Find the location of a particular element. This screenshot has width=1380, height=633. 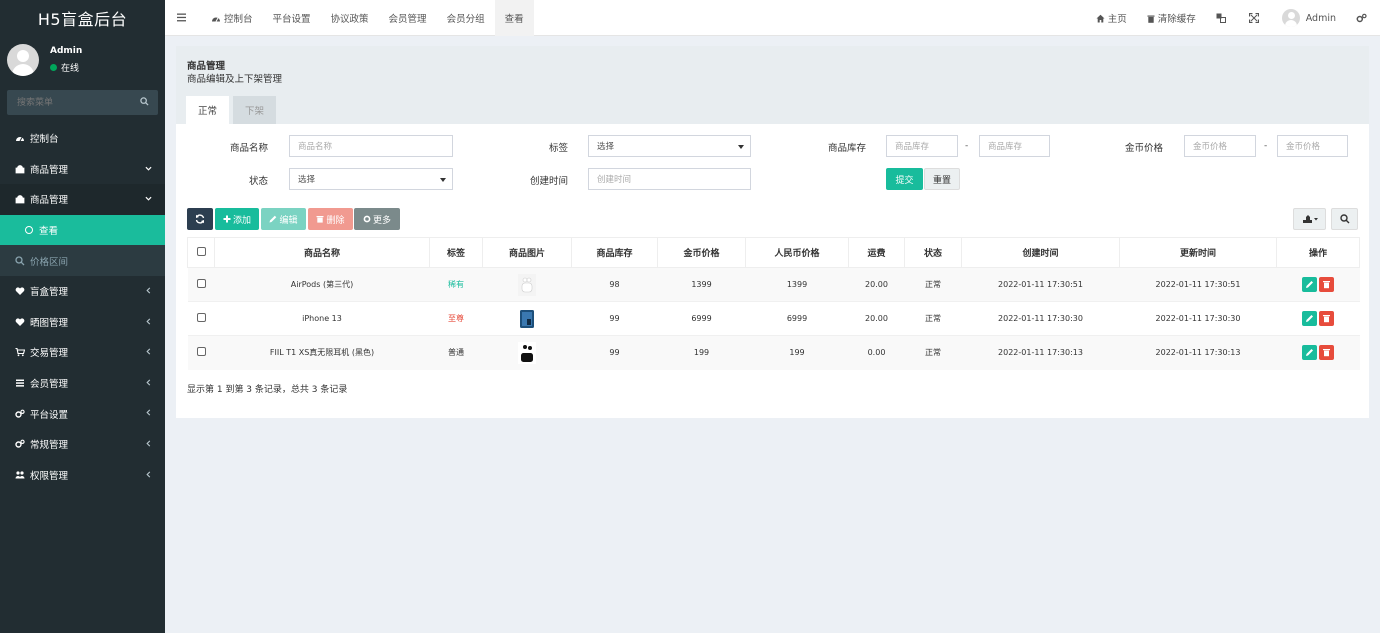

refresh-button is located at coordinates (200, 219).